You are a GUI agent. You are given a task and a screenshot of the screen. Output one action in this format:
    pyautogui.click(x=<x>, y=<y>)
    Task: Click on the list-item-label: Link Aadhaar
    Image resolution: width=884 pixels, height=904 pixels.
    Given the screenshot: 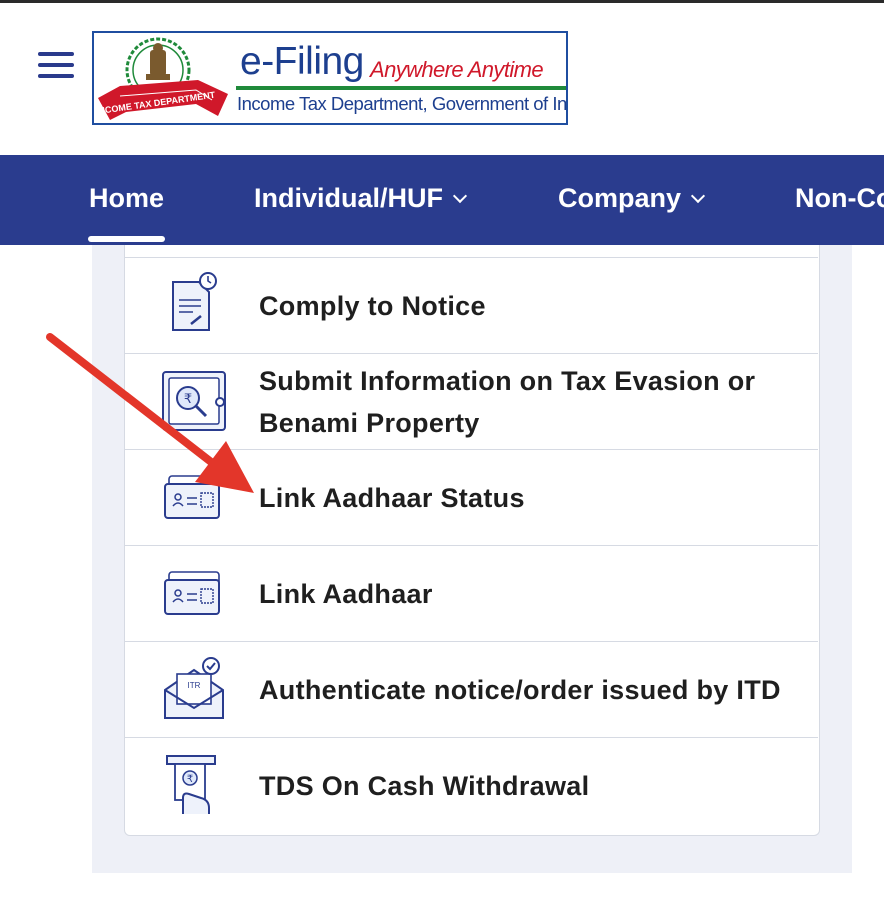 What is the action you would take?
    pyautogui.click(x=346, y=593)
    